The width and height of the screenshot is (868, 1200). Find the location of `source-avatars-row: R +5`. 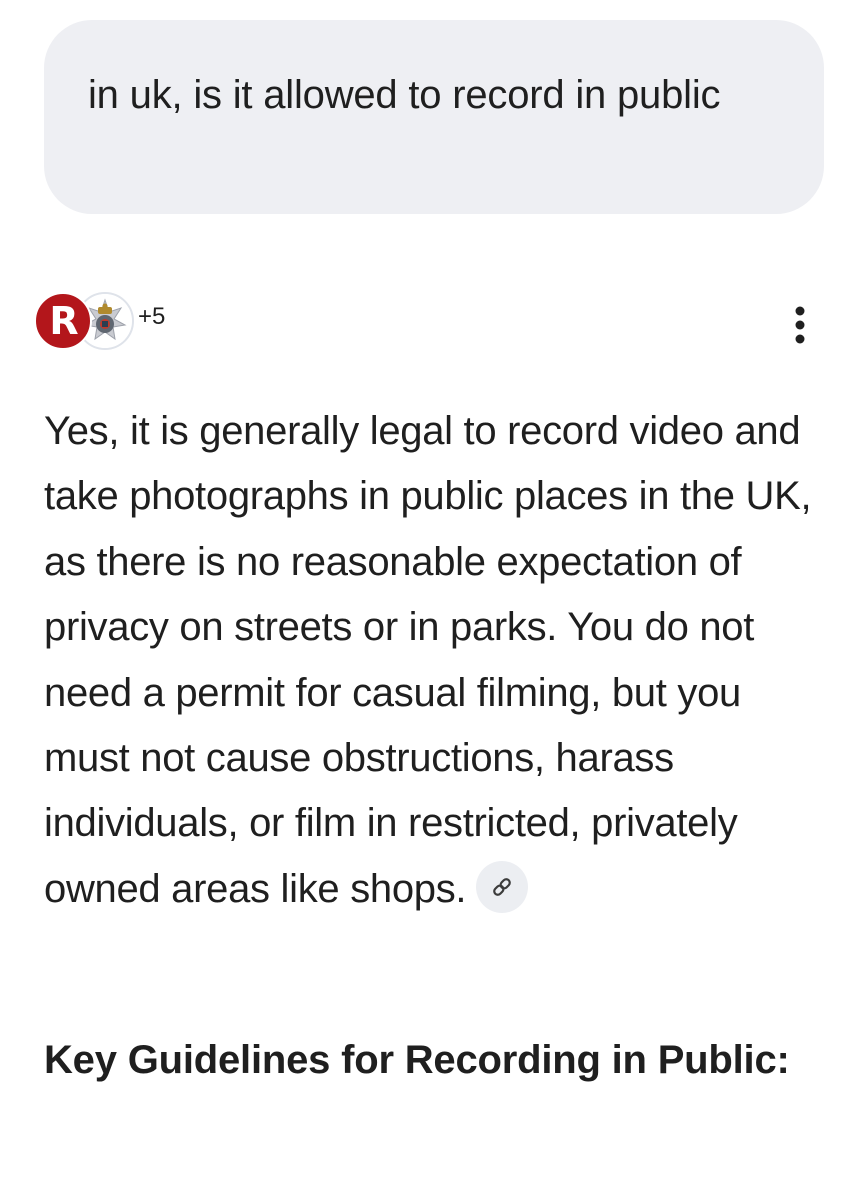

source-avatars-row: R +5 is located at coordinates (99, 321).